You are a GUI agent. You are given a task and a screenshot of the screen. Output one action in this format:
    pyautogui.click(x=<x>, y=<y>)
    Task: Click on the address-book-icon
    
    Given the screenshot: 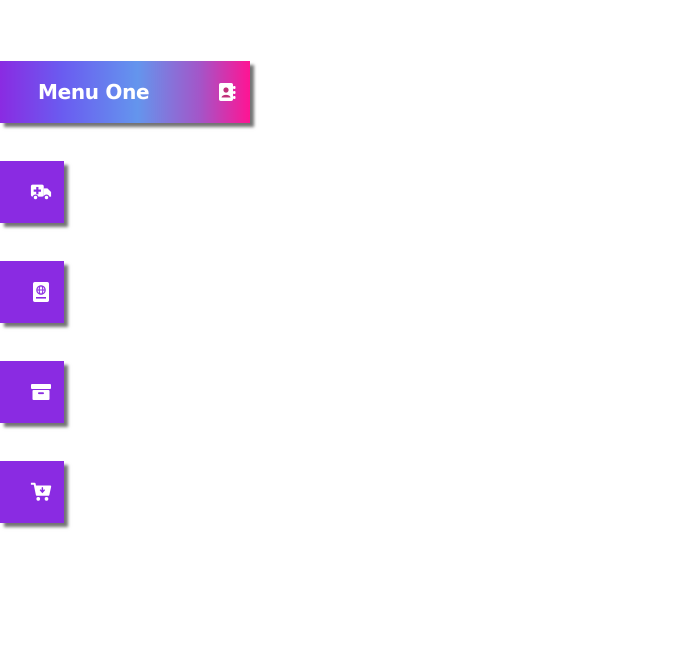 What is the action you would take?
    pyautogui.click(x=227, y=92)
    